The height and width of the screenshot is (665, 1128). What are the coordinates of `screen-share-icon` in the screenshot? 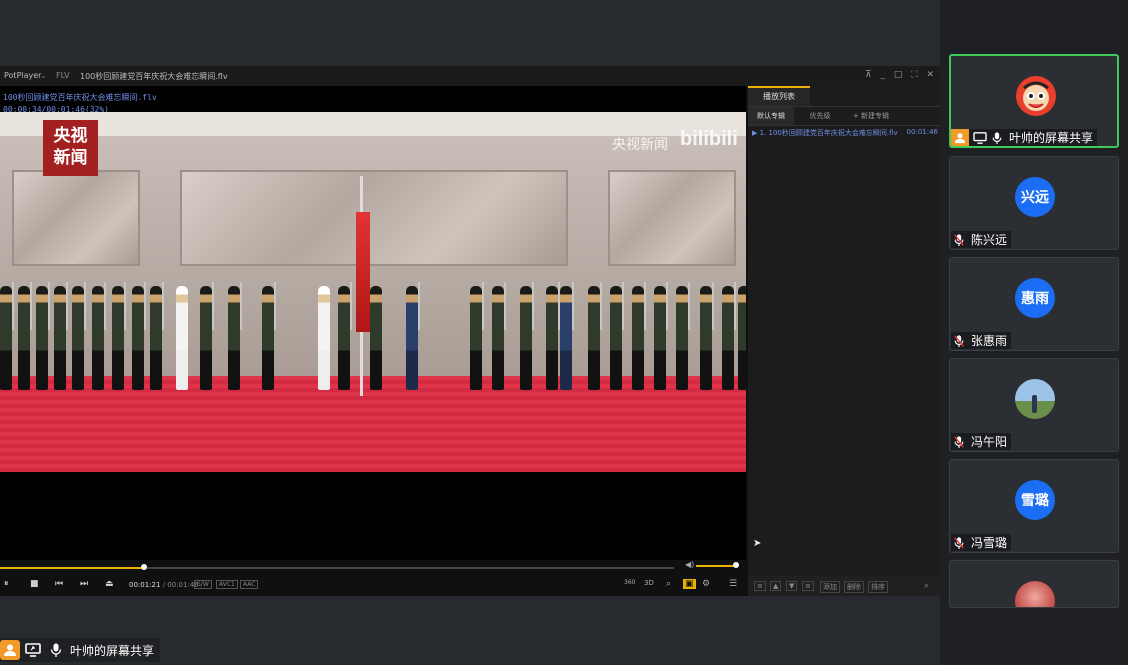 It's located at (980, 137).